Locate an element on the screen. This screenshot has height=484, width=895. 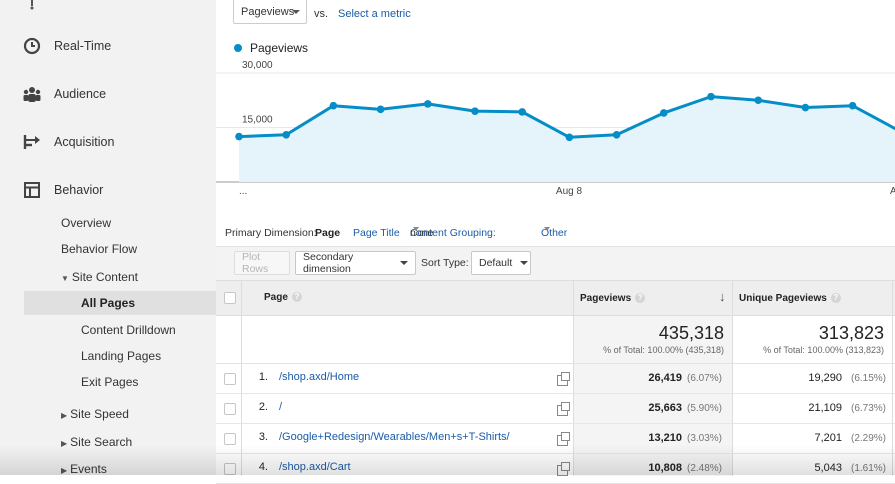
col-unique-label: Unique Pageviews is located at coordinates (783, 298).